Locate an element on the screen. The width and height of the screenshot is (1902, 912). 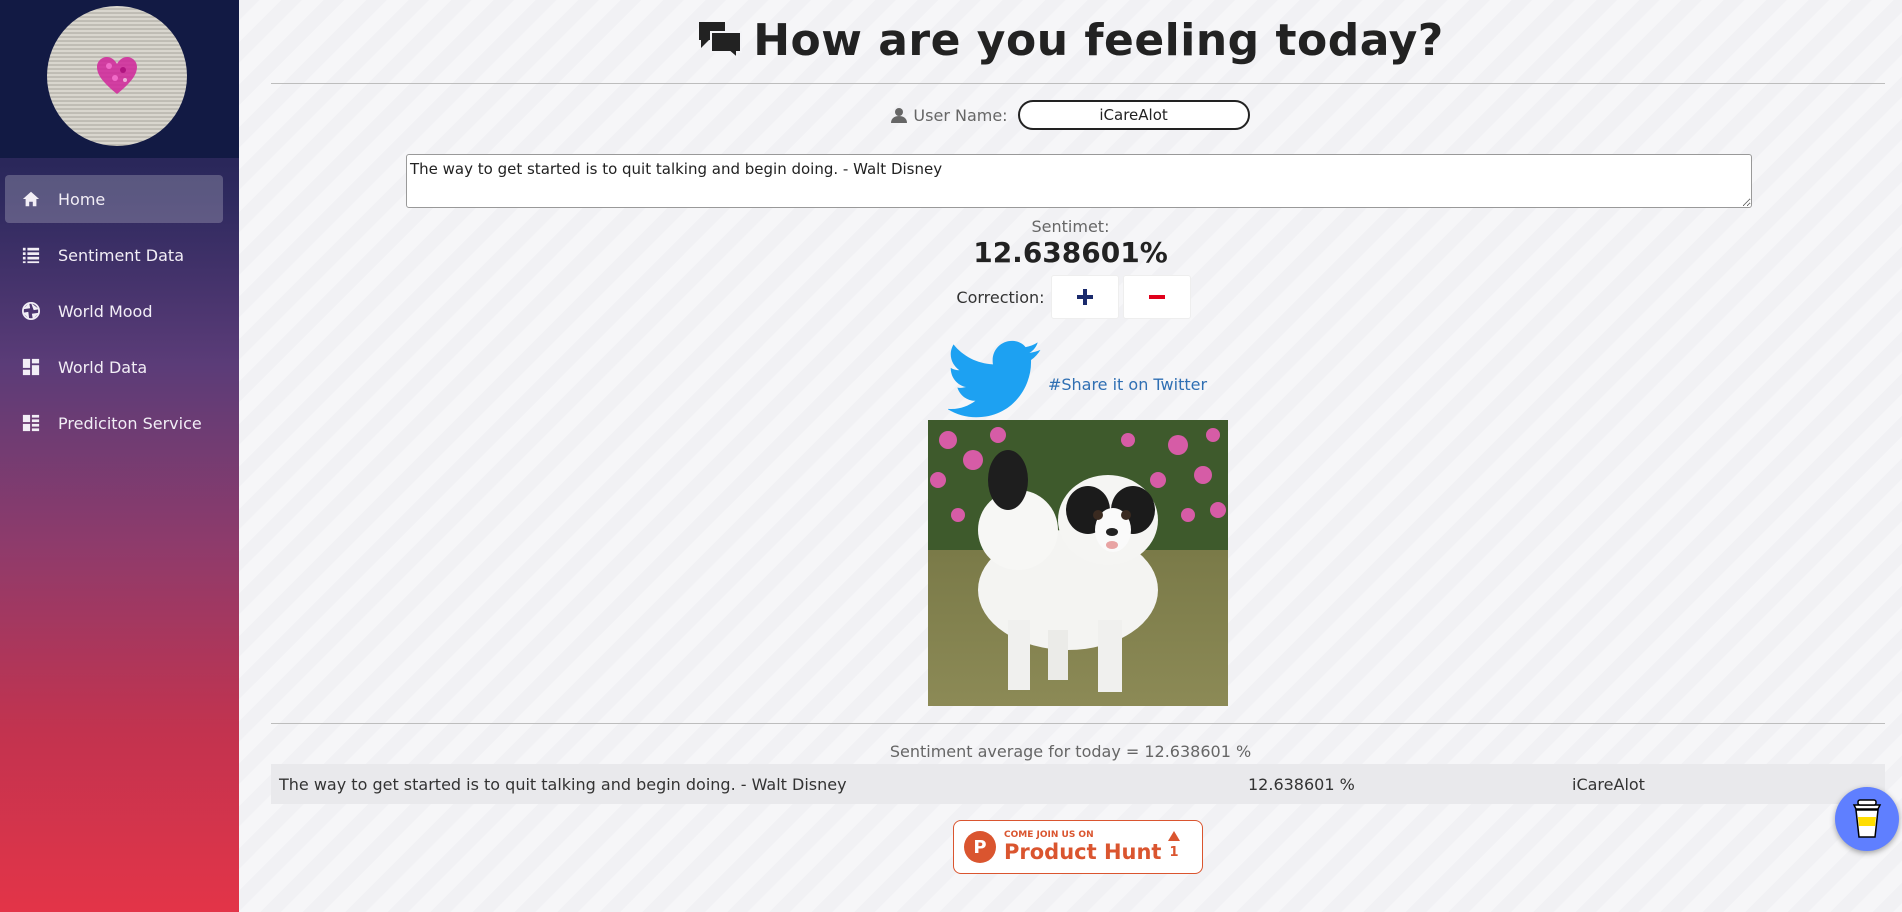
comments-icon is located at coordinates (721, 41).